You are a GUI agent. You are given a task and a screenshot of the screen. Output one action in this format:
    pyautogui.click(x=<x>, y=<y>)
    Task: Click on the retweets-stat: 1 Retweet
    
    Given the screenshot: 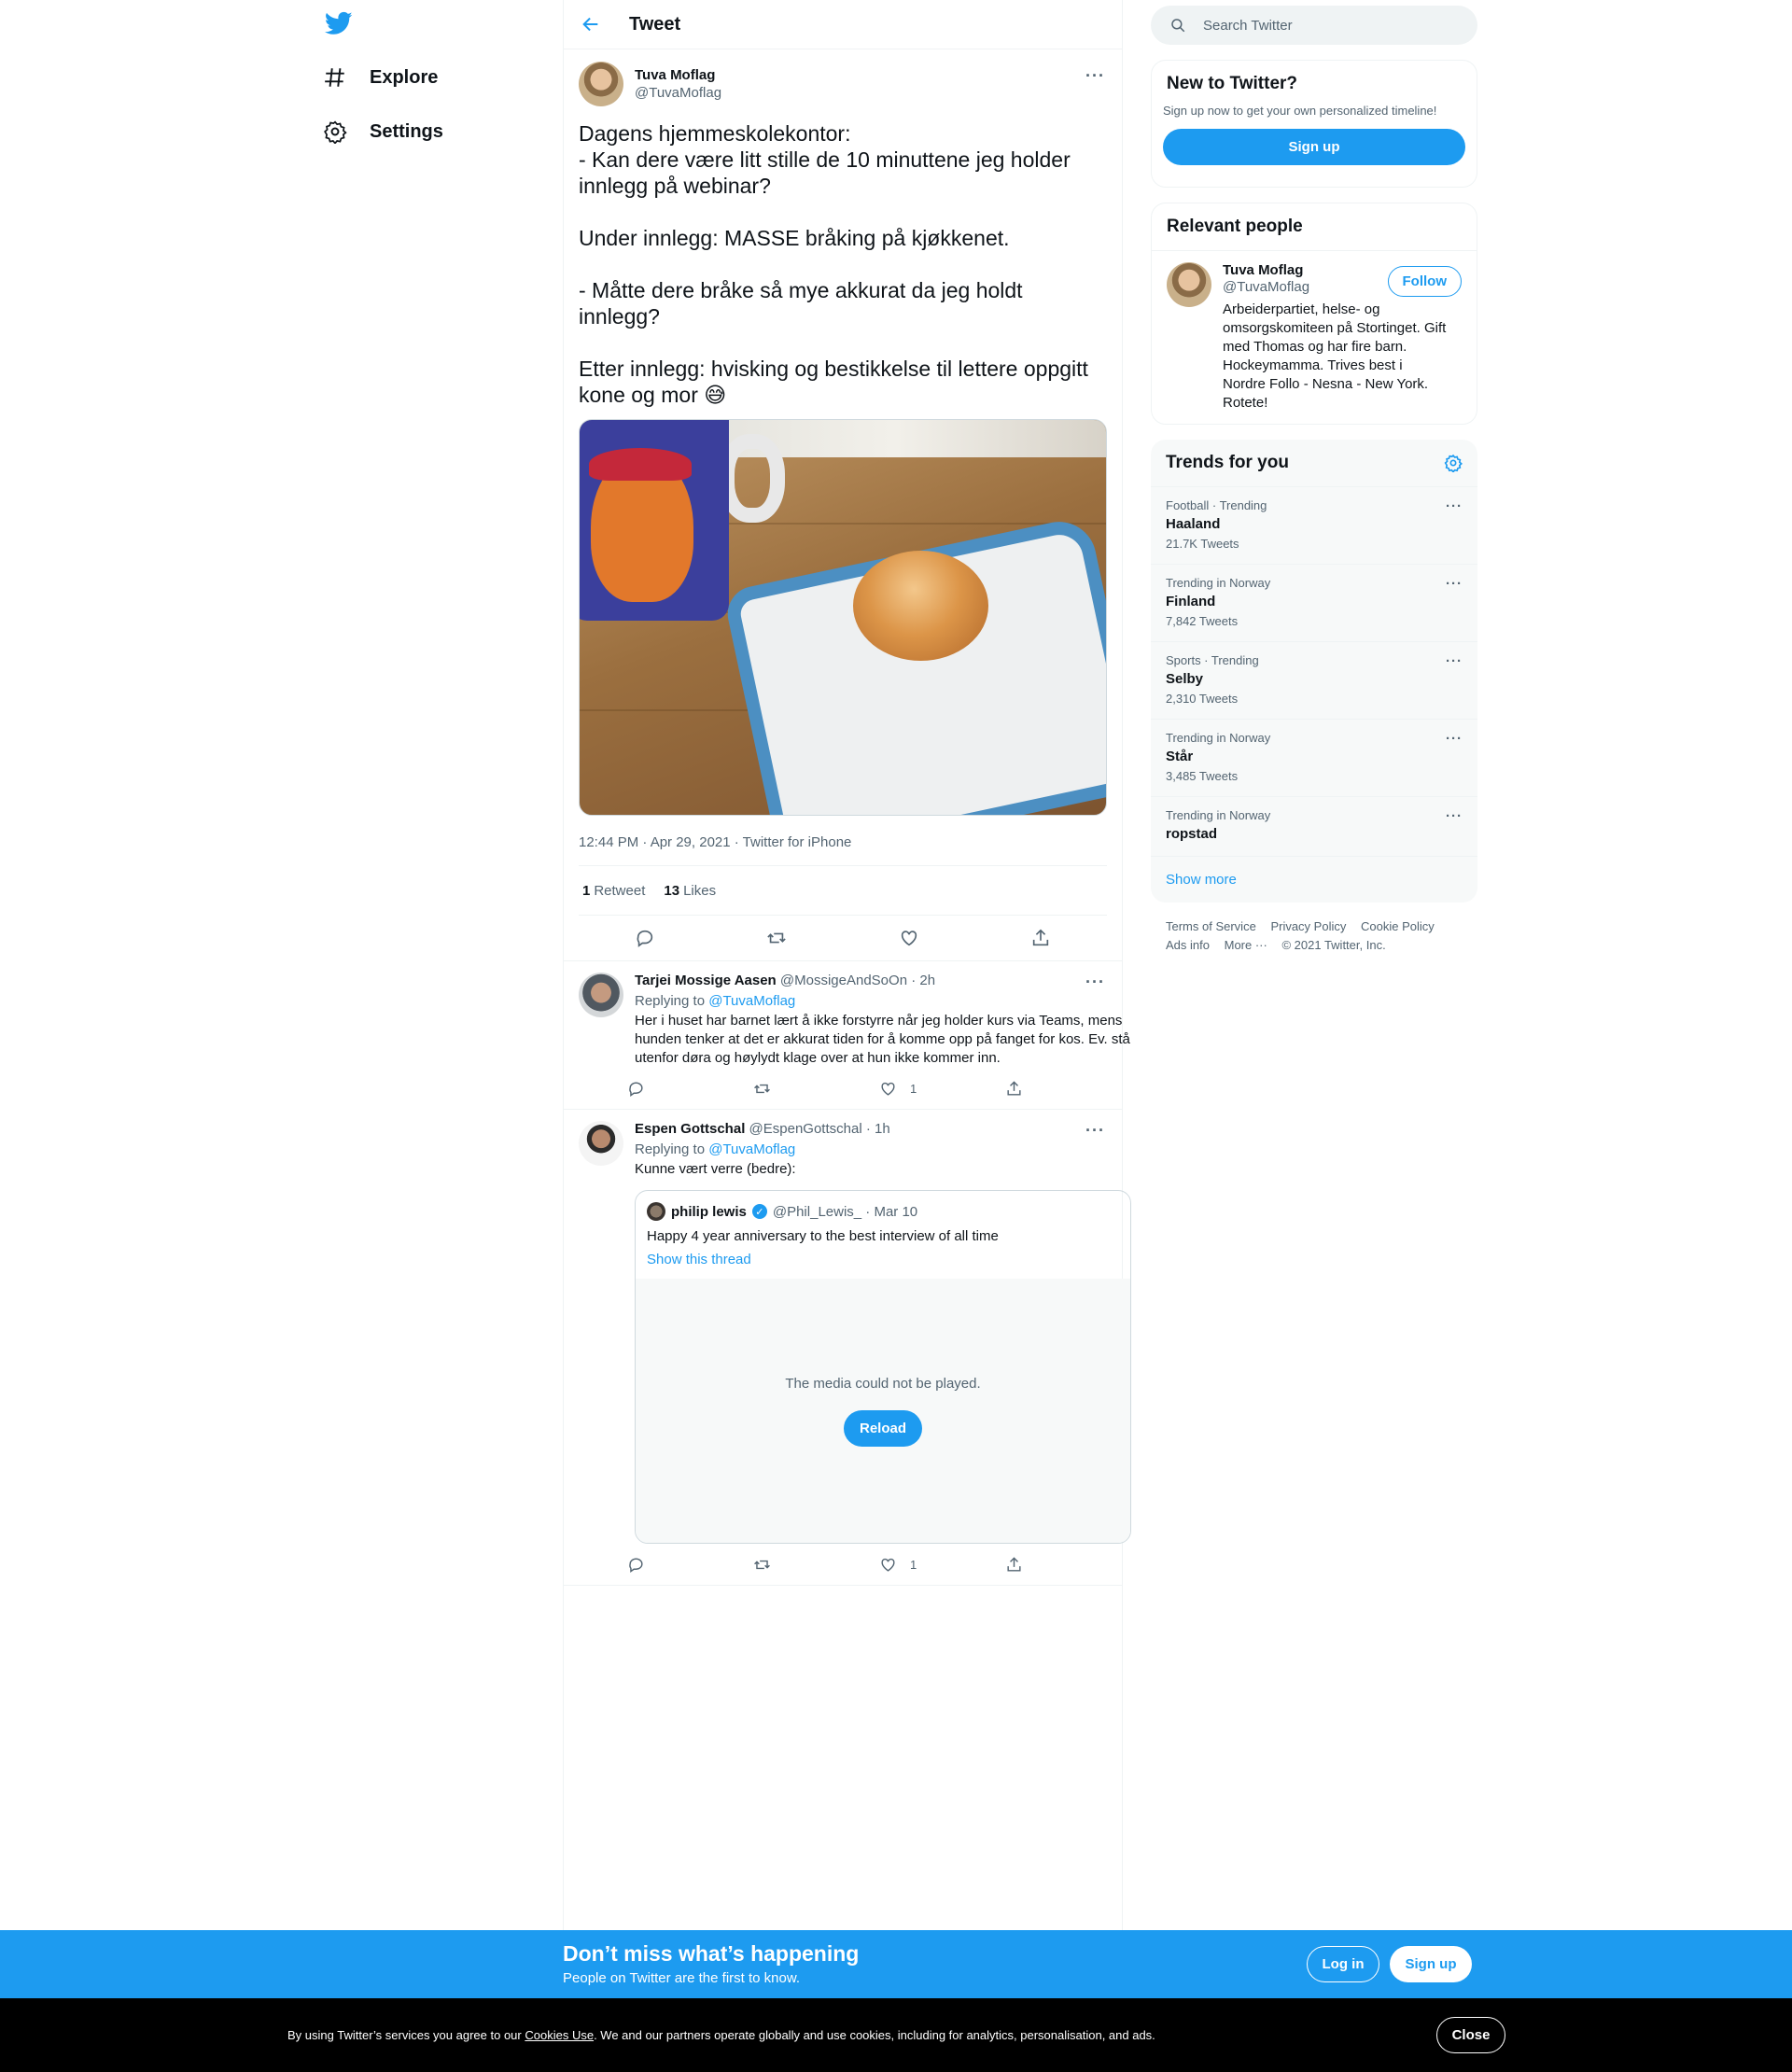 What is the action you would take?
    pyautogui.click(x=613, y=891)
    